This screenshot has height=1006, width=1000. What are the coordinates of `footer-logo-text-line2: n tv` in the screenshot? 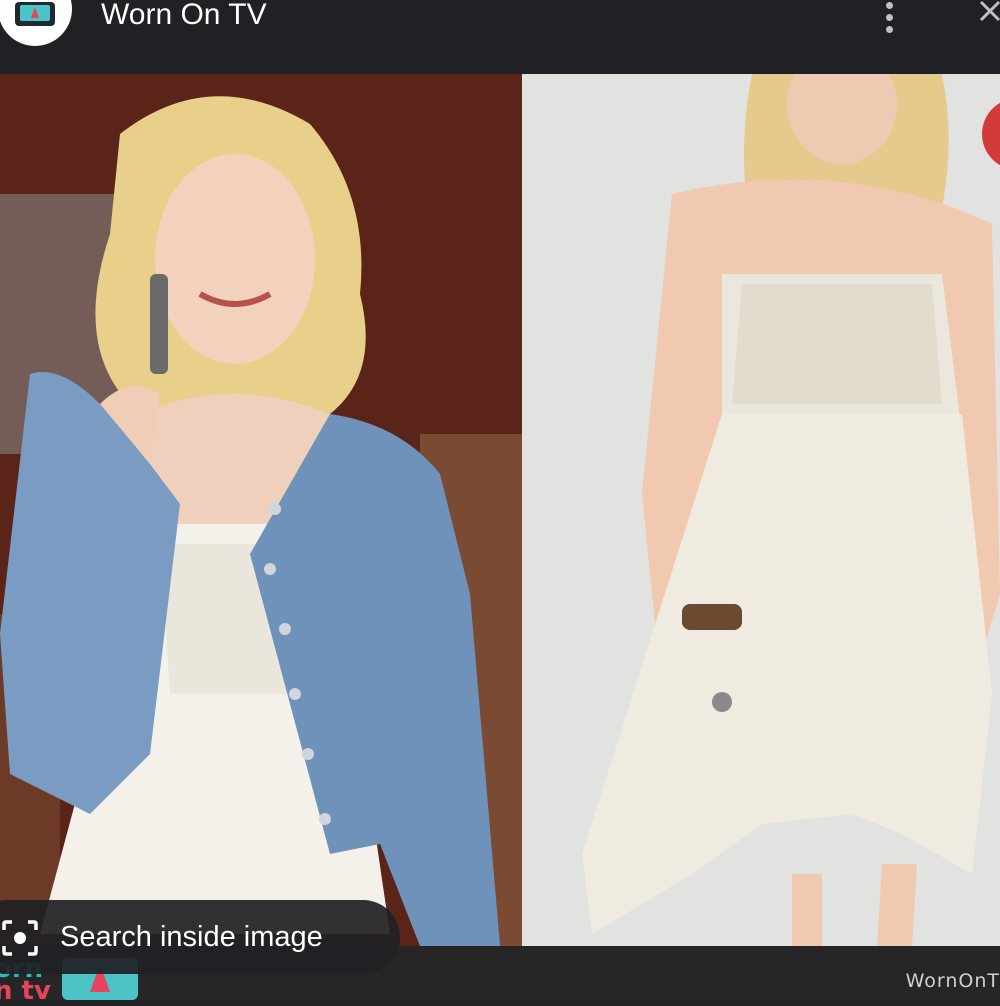 It's located at (25, 991).